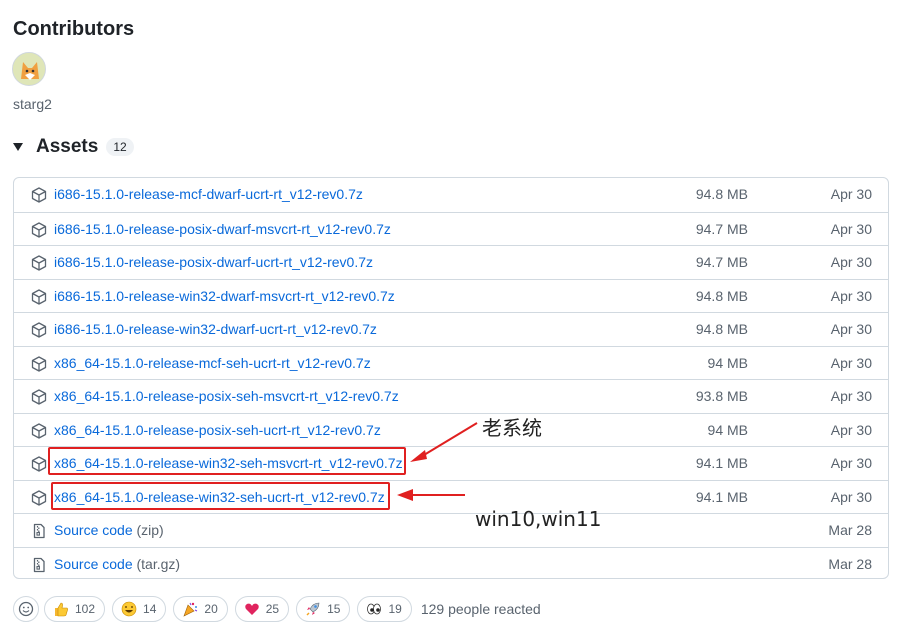  Describe the element at coordinates (200, 609) in the screenshot. I see `reaction-hooray-button: 20` at that location.